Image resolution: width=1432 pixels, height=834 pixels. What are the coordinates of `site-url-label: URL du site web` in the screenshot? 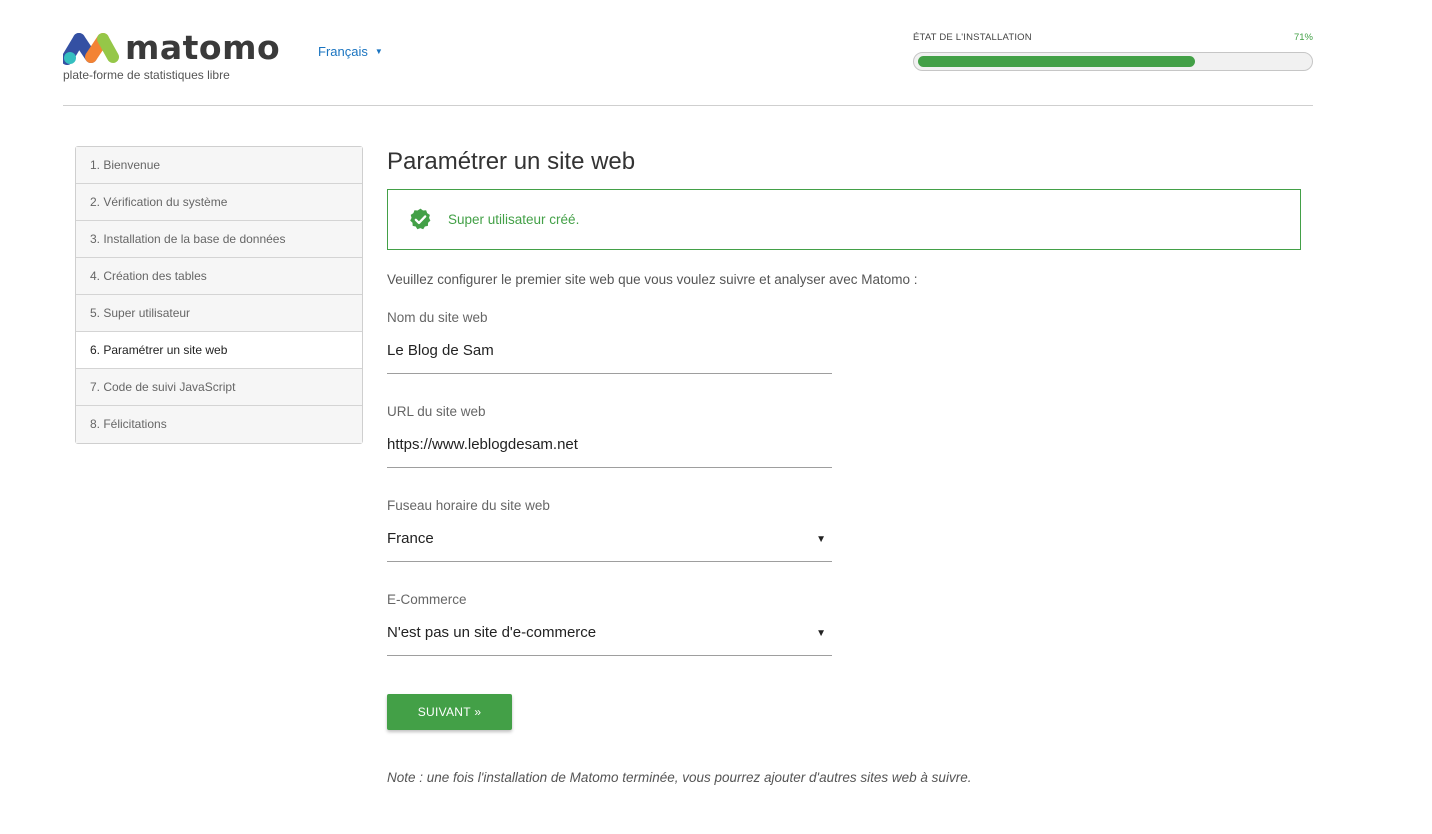 It's located at (436, 411).